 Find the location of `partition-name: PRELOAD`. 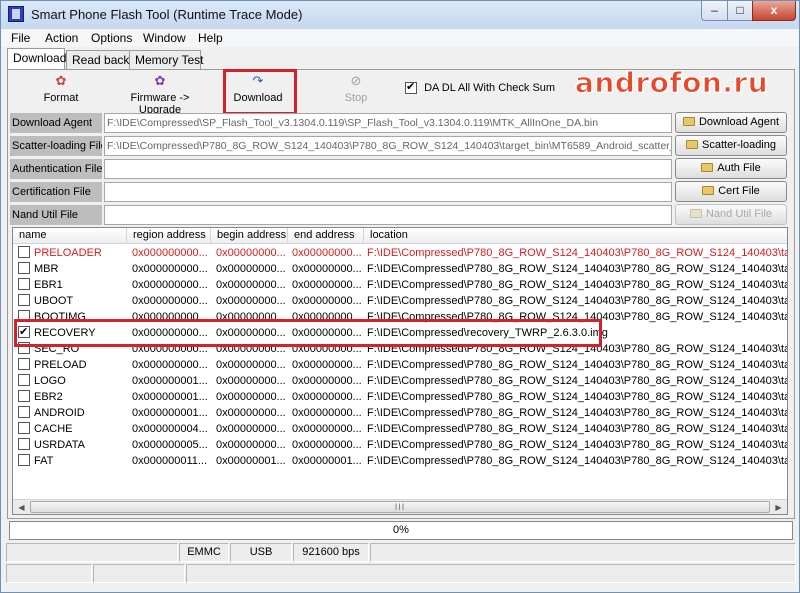

partition-name: PRELOAD is located at coordinates (60, 365).